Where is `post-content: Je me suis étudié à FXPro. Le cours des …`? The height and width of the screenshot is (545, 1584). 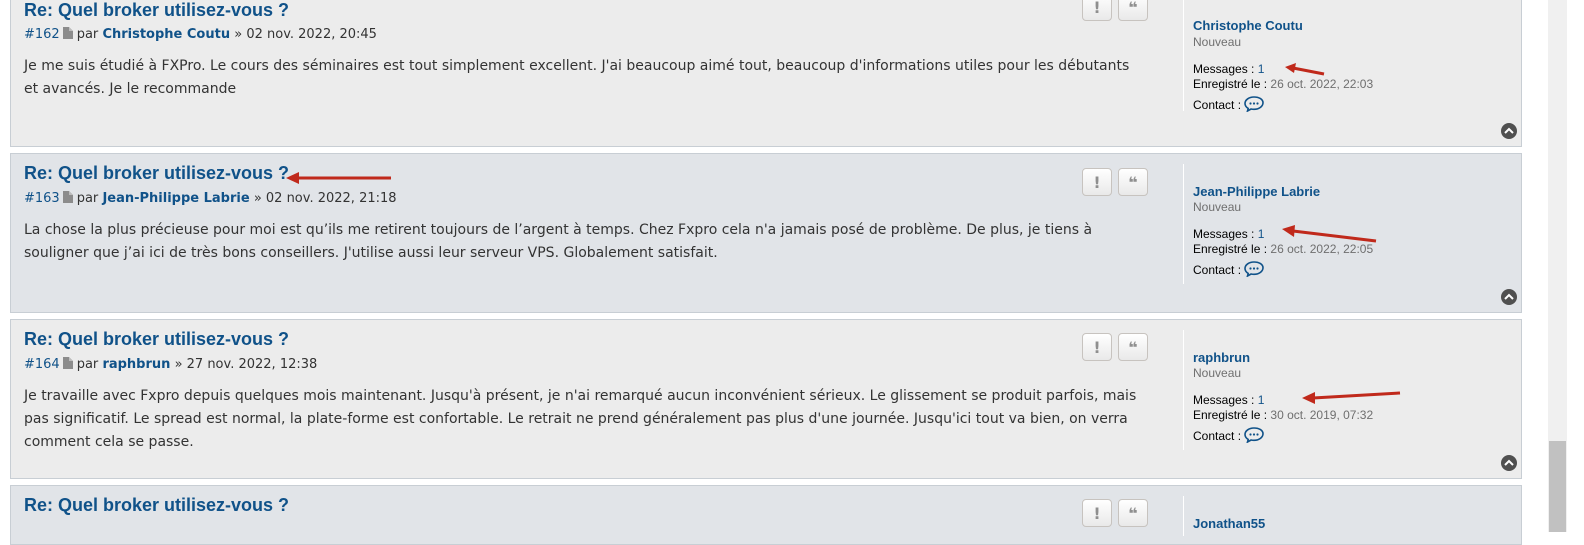 post-content: Je me suis étudié à FXPro. Le cours des … is located at coordinates (577, 77).